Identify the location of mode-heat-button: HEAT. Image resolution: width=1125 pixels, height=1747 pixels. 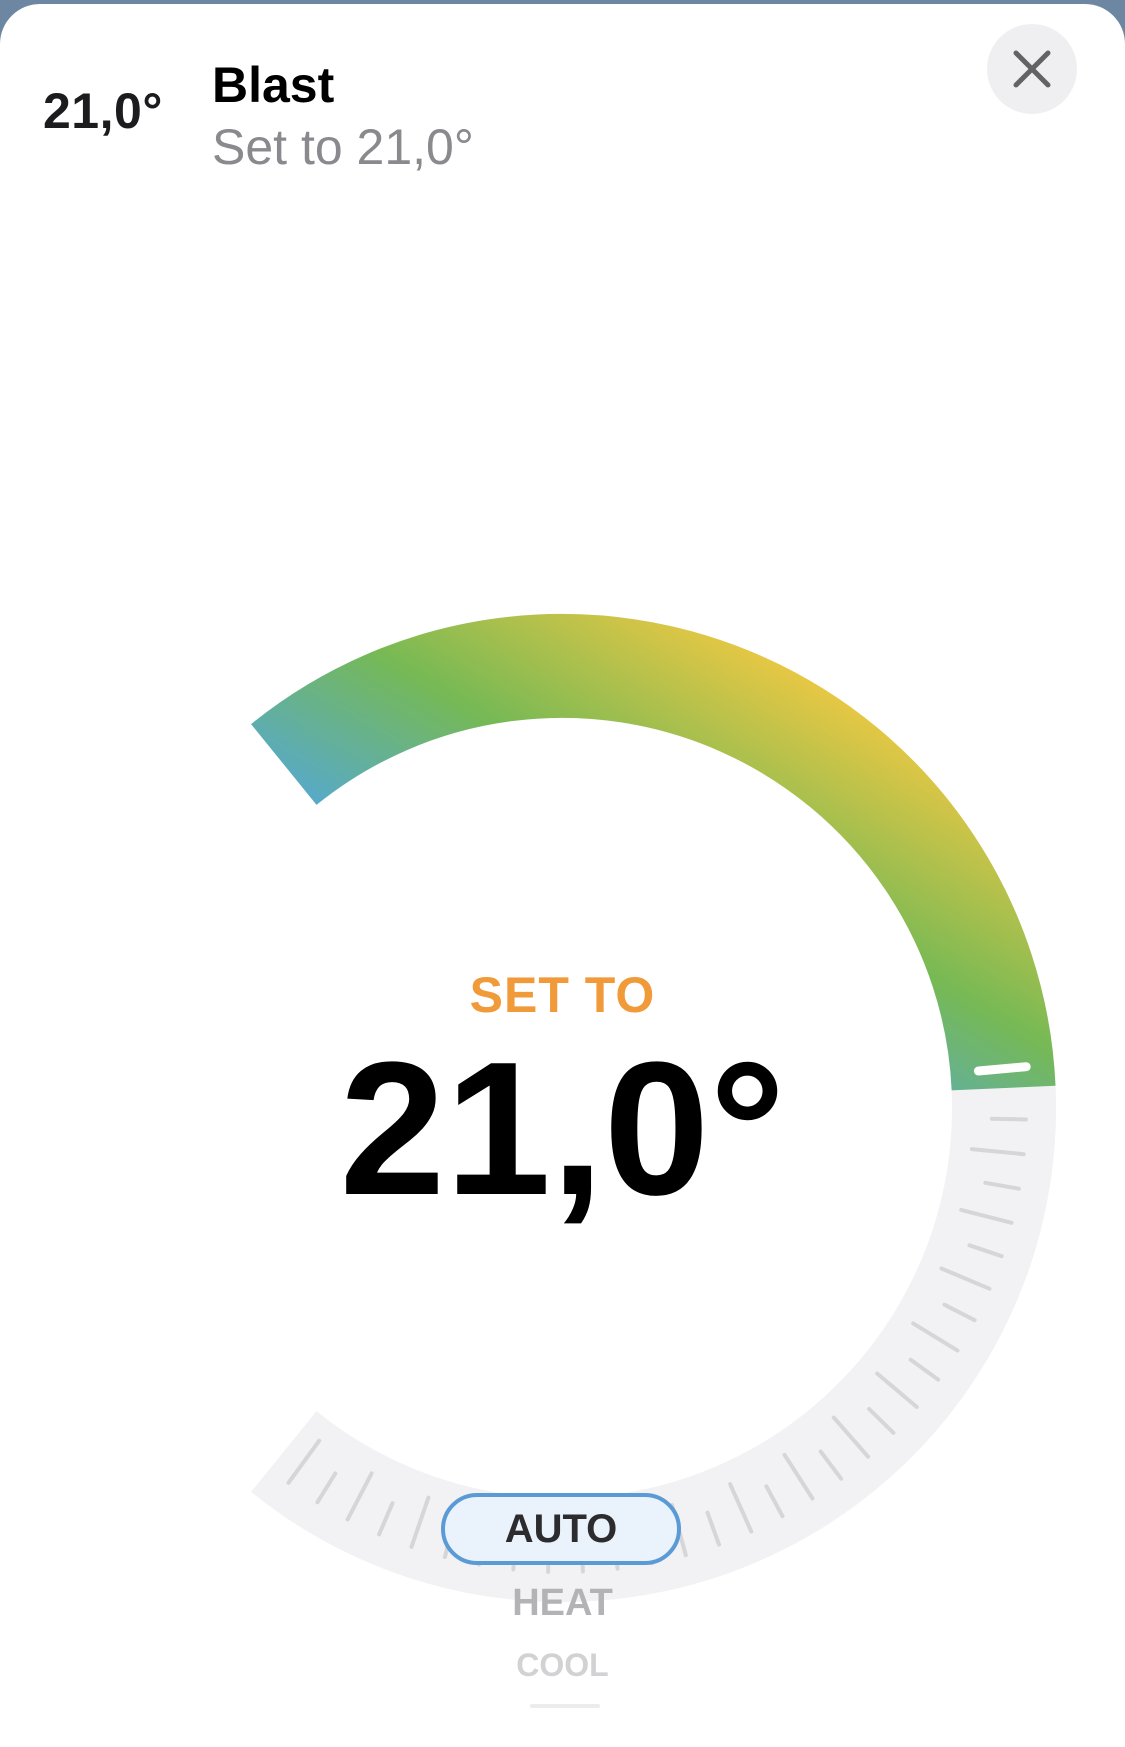
(562, 1603).